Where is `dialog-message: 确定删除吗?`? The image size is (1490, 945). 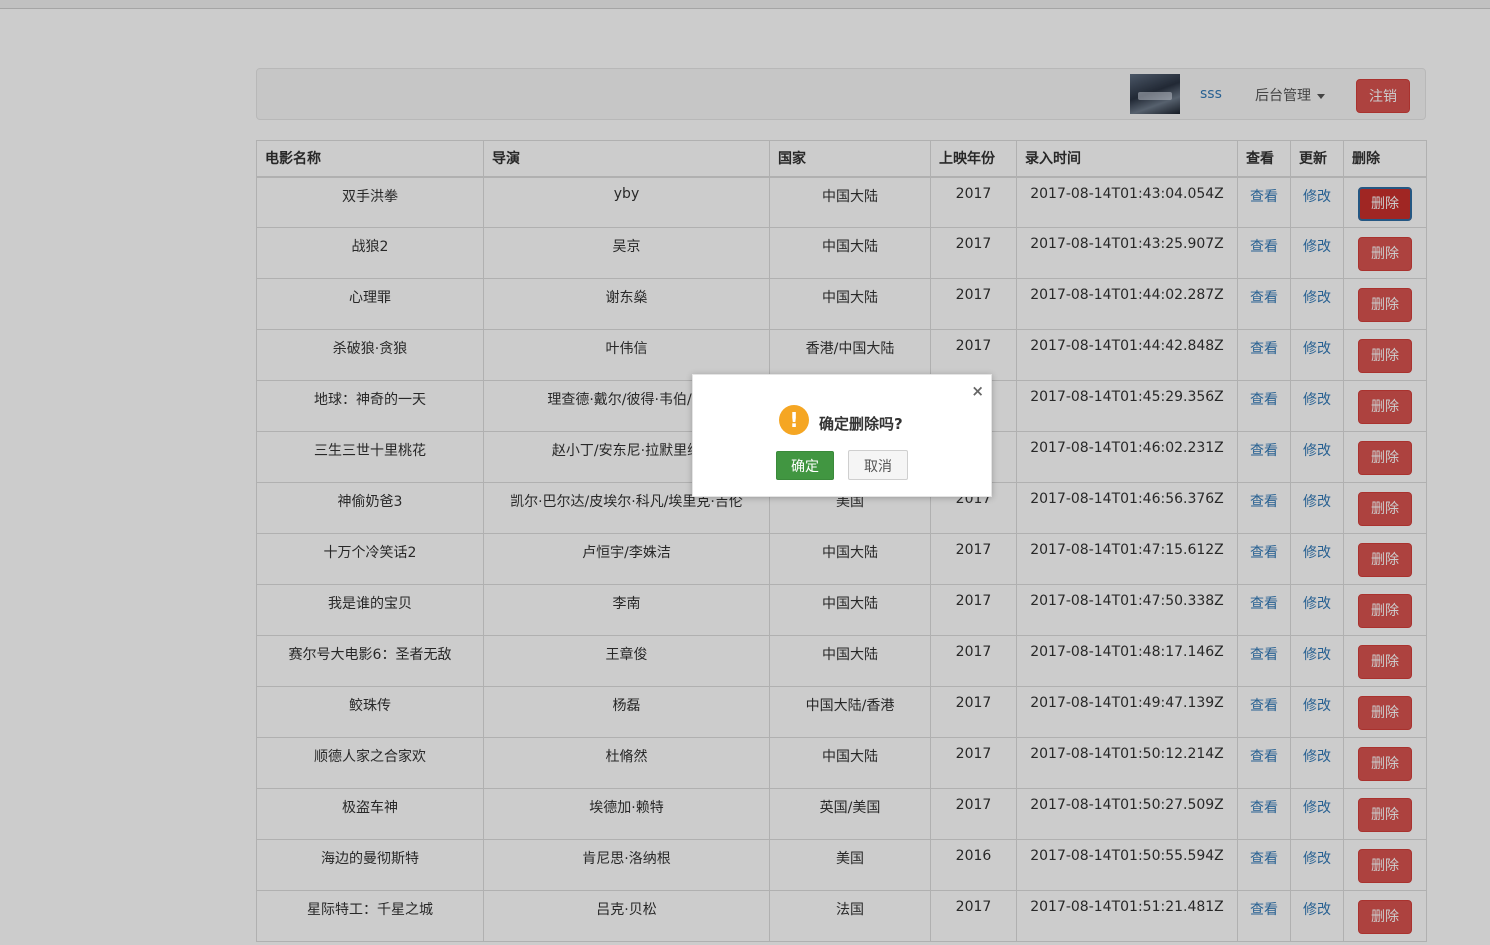
dialog-message: 确定删除吗? is located at coordinates (861, 424).